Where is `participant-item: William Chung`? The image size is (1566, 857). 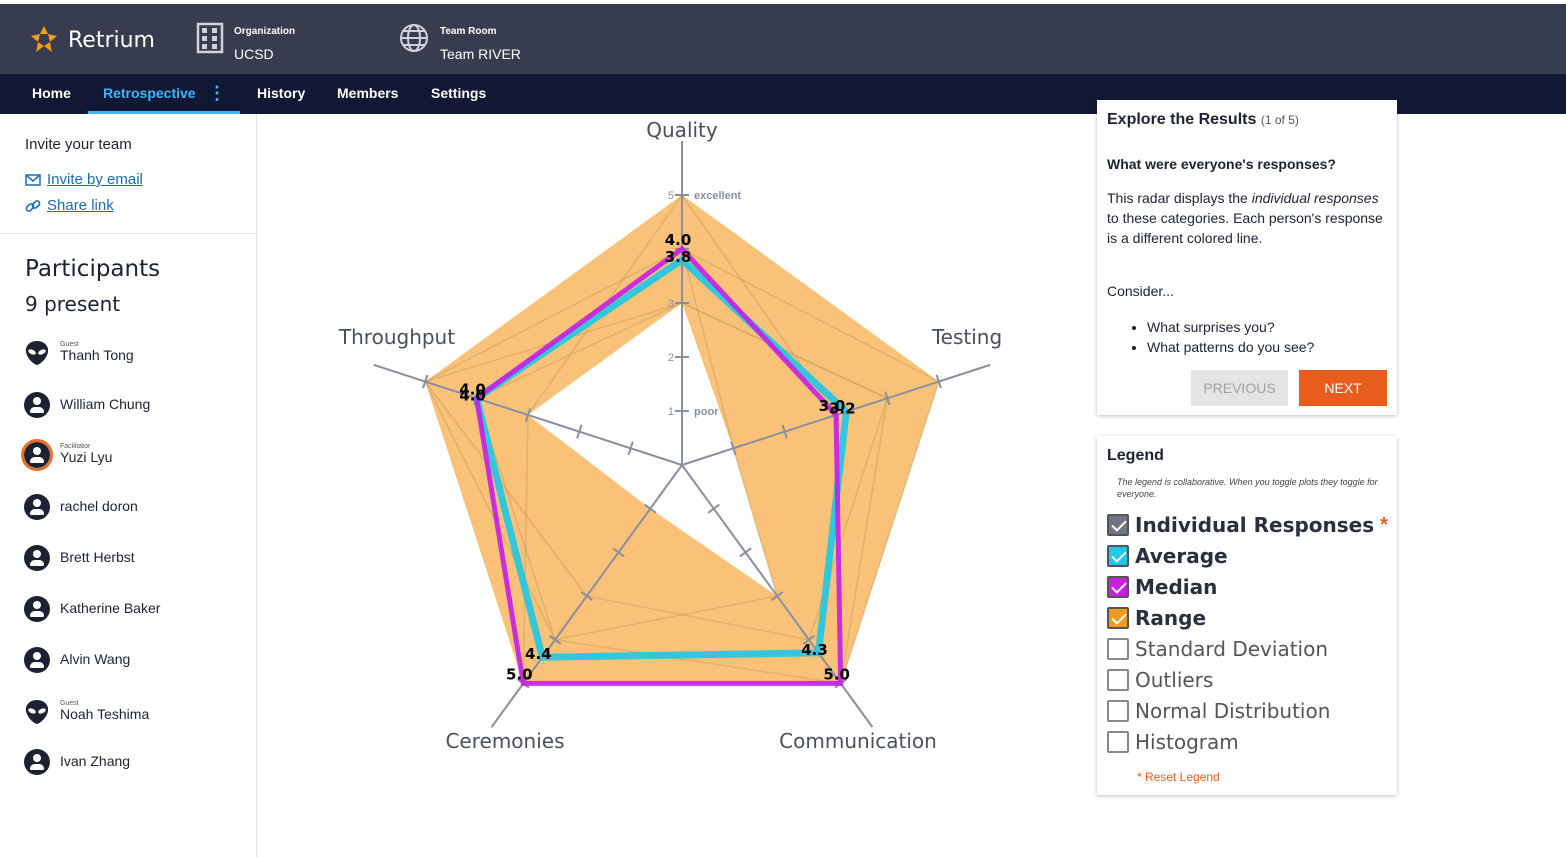
participant-item: William Chung is located at coordinates (87, 405).